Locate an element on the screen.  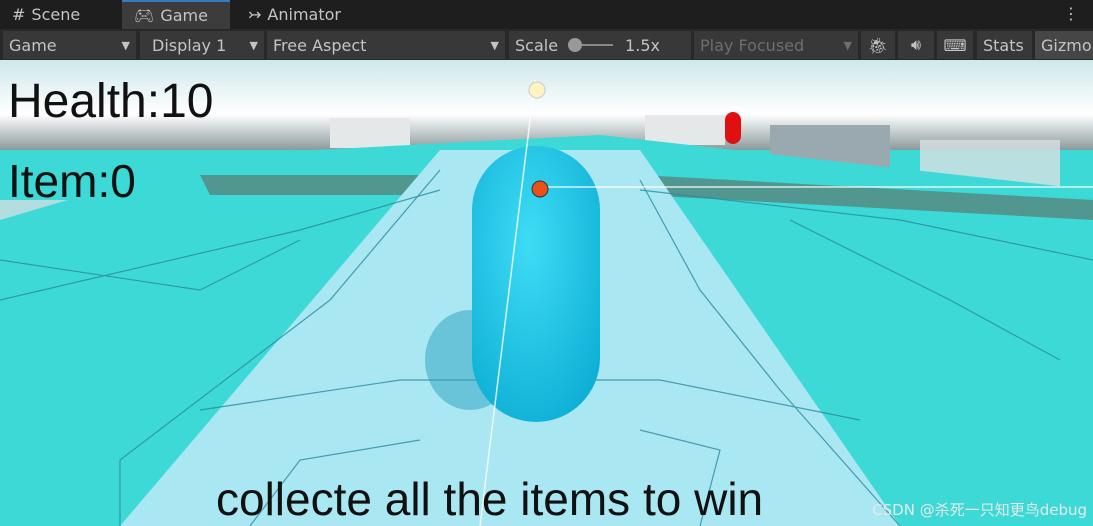
tab-game: 🎮︎ Game is located at coordinates (176, 14).